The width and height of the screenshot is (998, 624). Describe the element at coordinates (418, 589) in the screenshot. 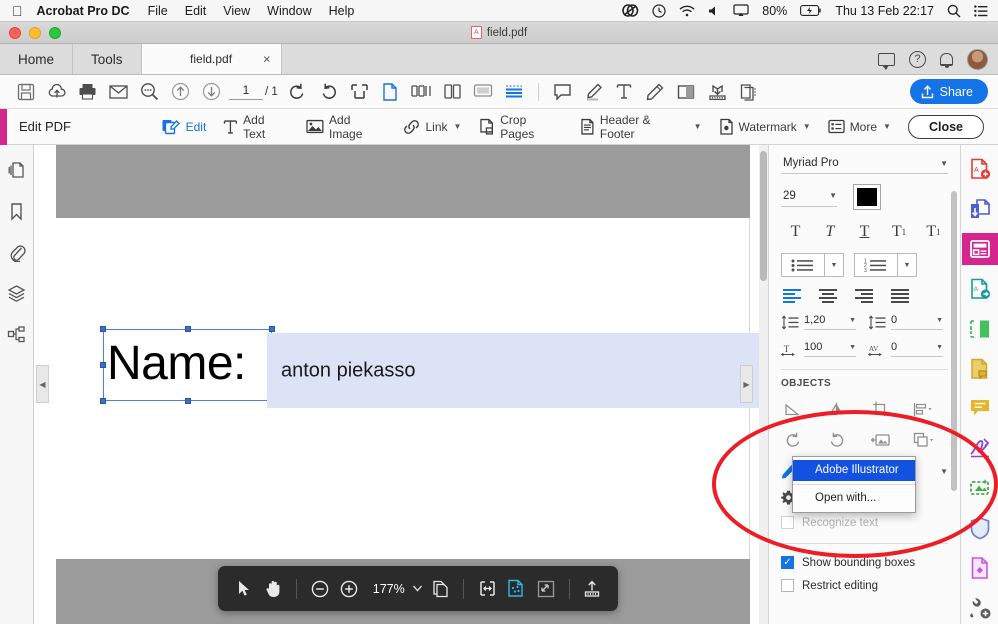

I see `zoom-dropdown-chevron-down-icon` at that location.